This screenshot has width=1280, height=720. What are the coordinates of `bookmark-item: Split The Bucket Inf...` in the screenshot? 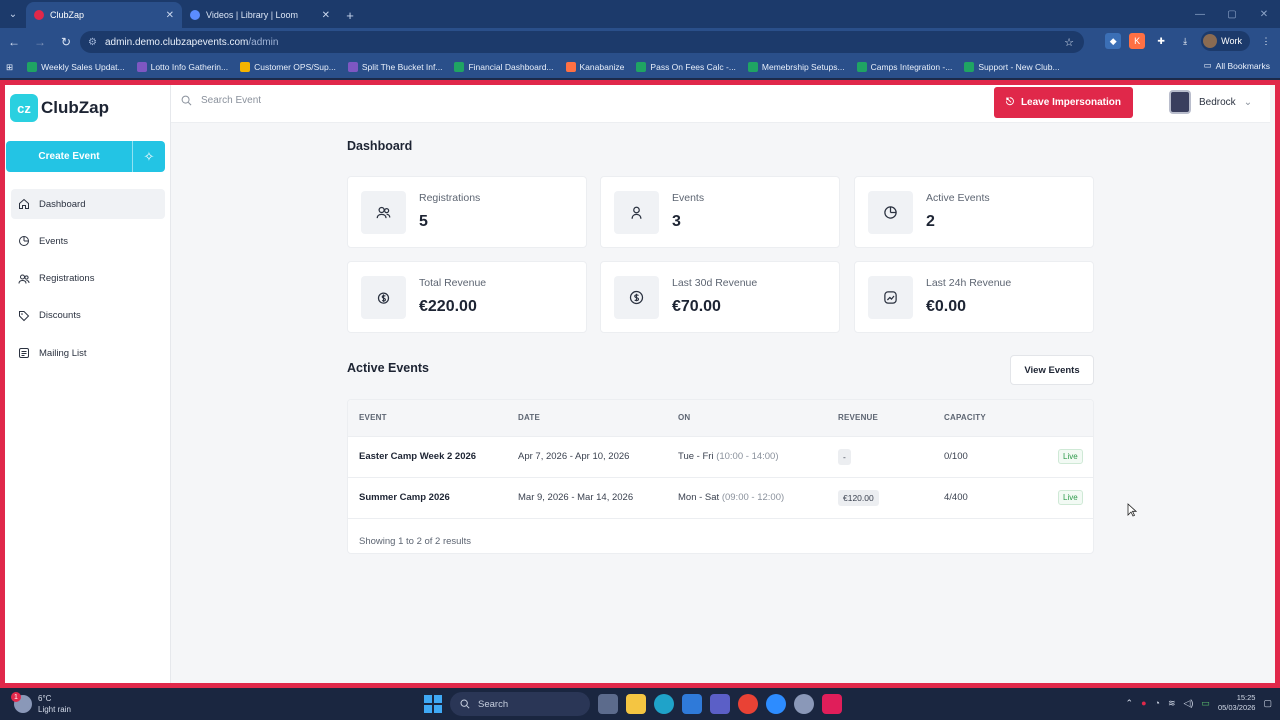 It's located at (395, 67).